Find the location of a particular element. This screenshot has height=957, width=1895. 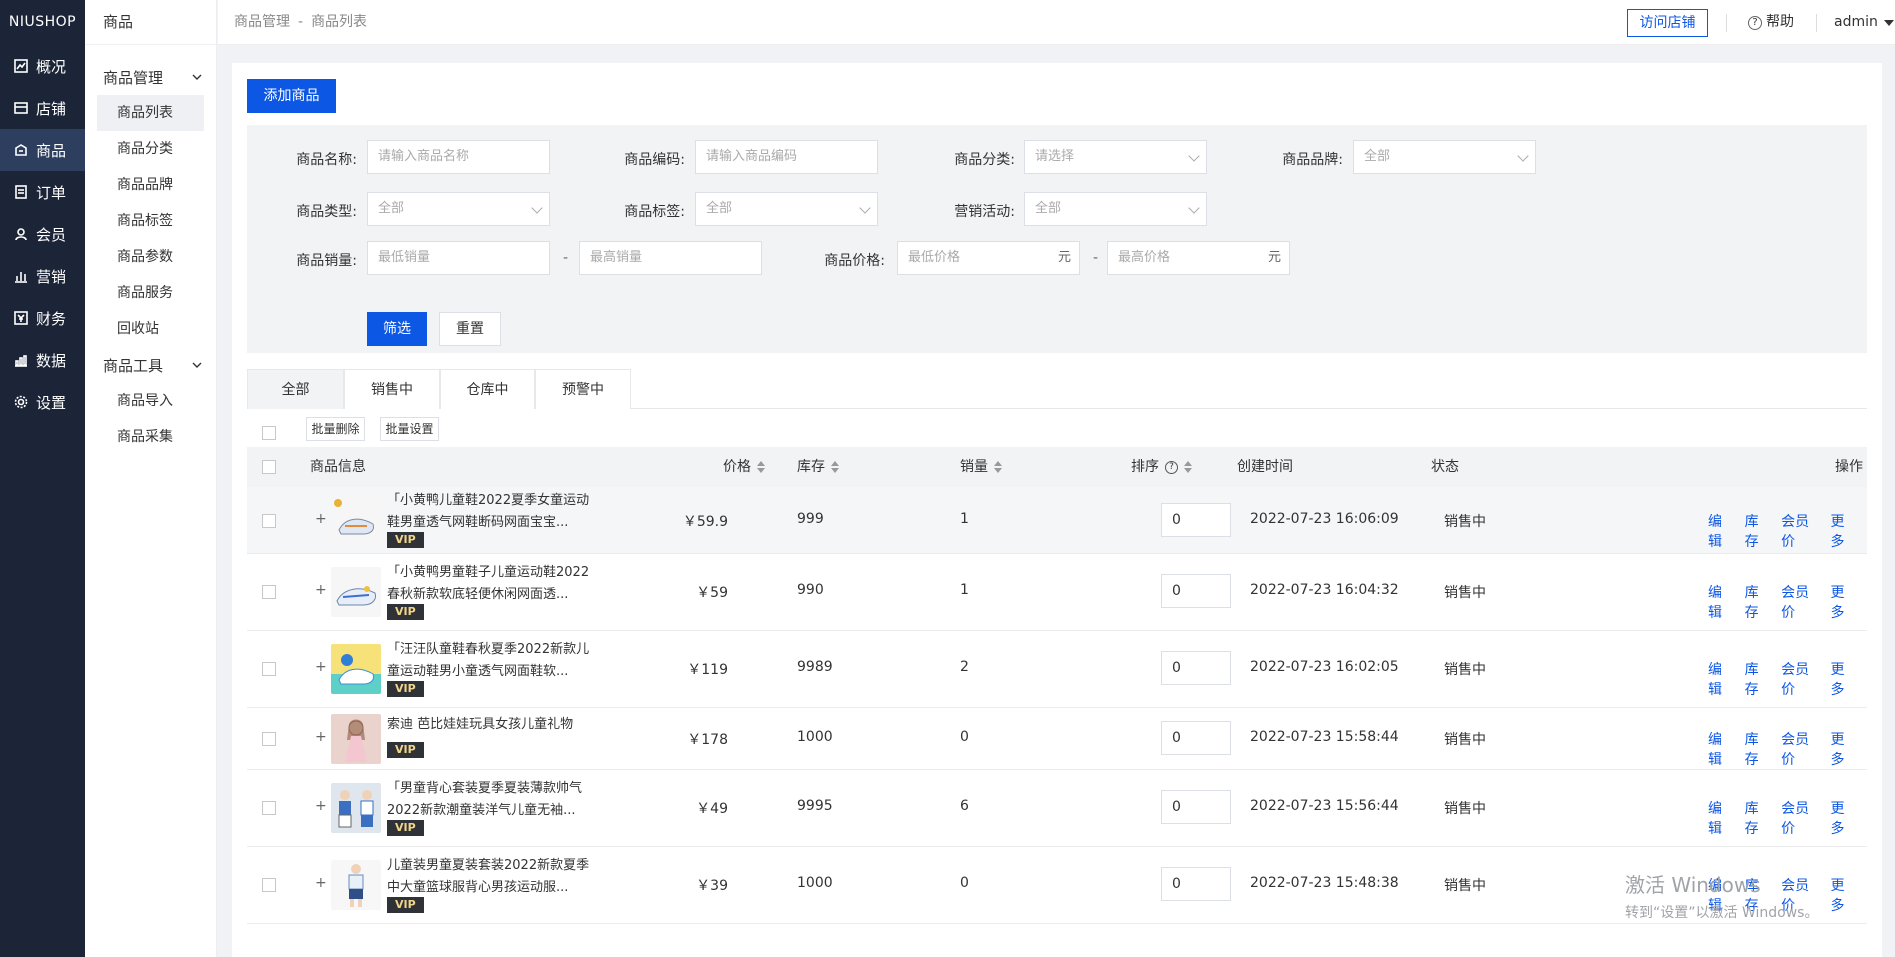

sub-item-goods-category: 商品分类 is located at coordinates (150, 149).